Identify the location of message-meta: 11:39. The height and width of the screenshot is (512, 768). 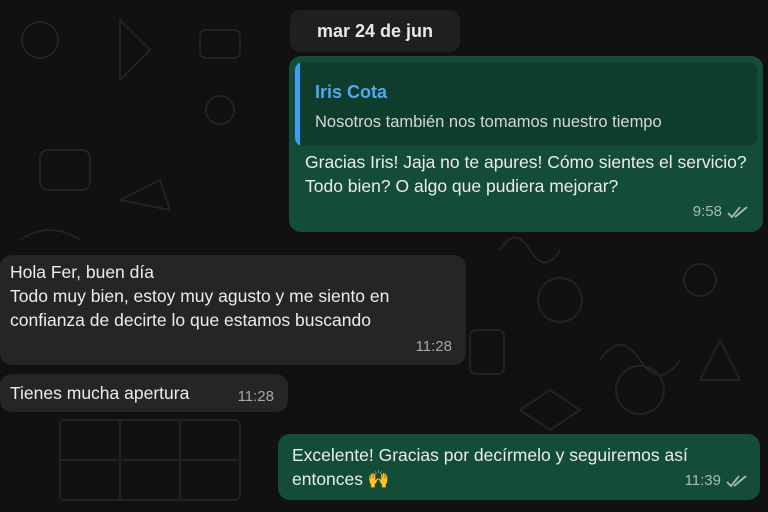
(716, 481).